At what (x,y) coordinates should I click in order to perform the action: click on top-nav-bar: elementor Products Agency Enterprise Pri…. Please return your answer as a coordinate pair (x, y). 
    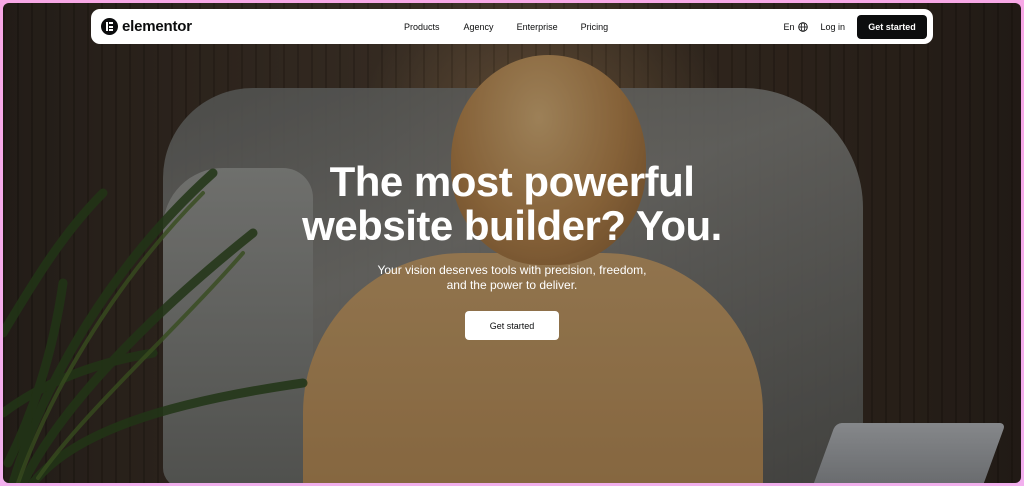
    Looking at the image, I should click on (512, 26).